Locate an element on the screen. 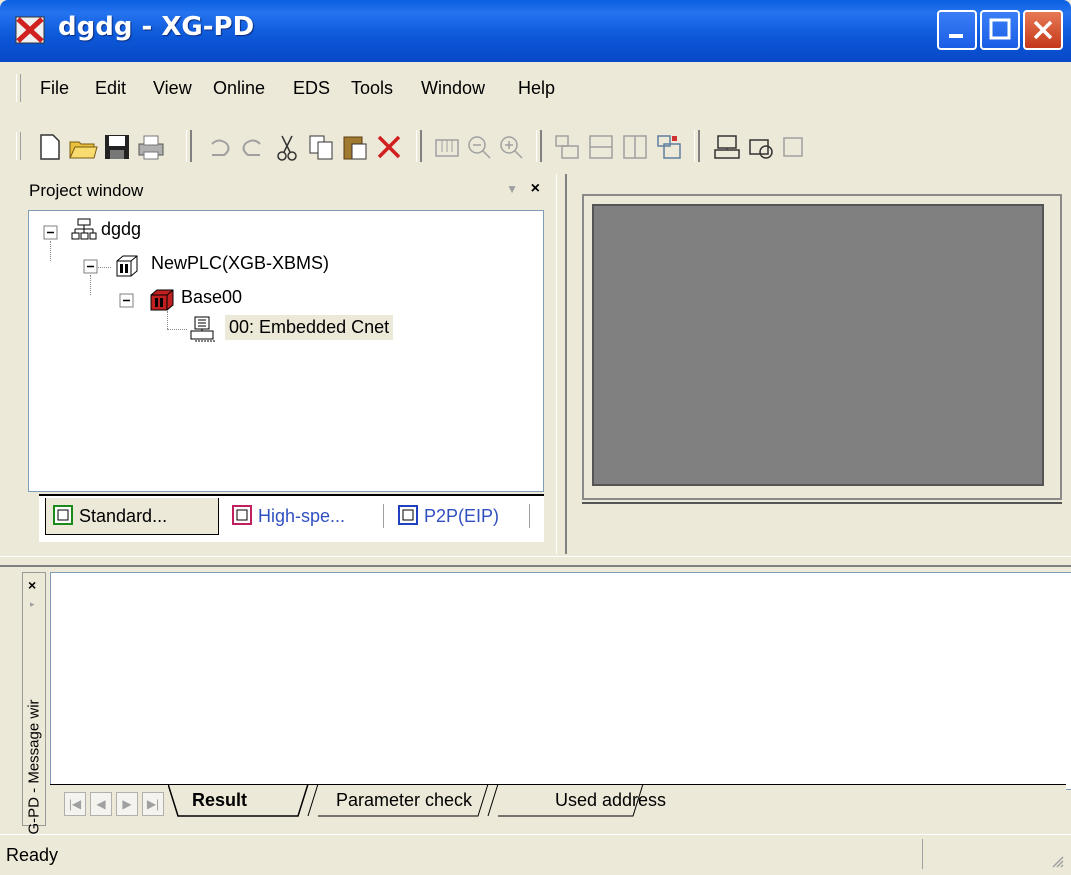  tree-node-base: Base00 is located at coordinates (211, 297).